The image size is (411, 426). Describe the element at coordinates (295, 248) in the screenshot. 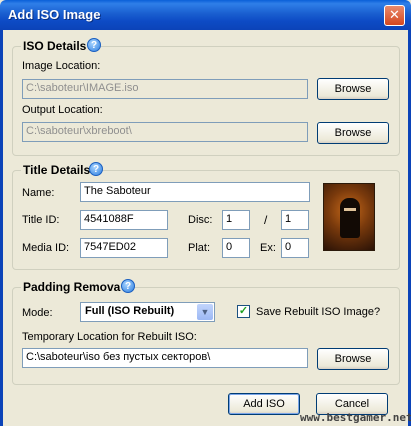

I see `ex-field: 0` at that location.